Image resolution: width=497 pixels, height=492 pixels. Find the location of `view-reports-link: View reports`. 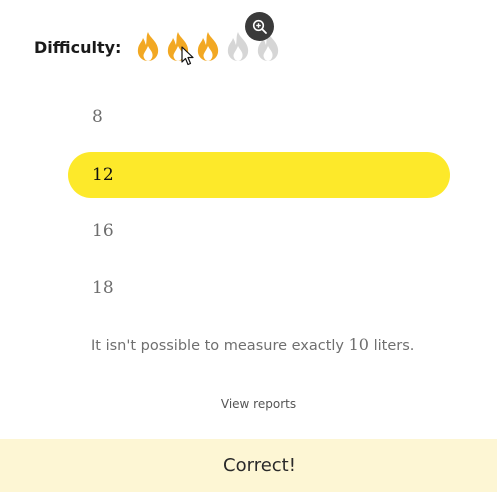

view-reports-link: View reports is located at coordinates (258, 404).